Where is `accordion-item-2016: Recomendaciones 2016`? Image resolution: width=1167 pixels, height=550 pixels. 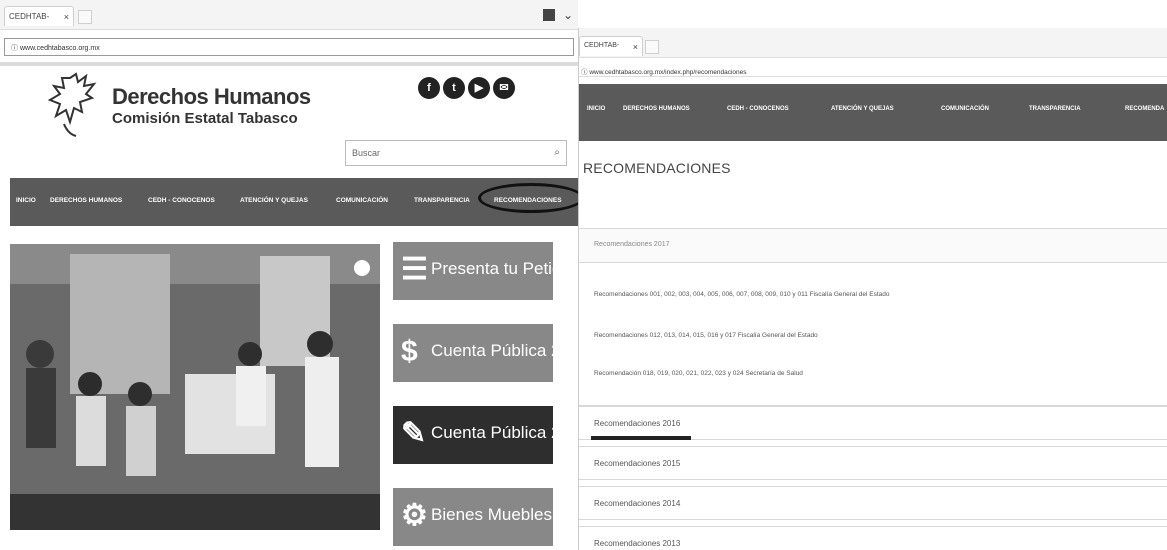
accordion-item-2016: Recomendaciones 2016 is located at coordinates (873, 423).